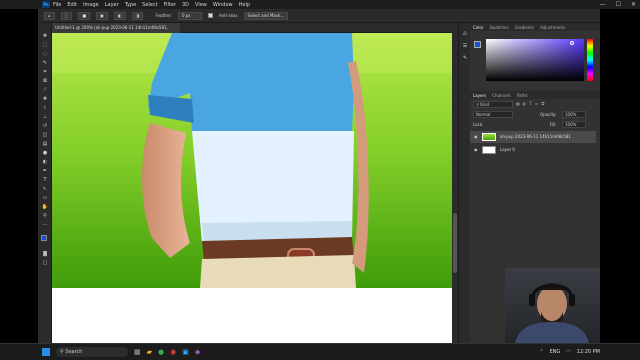  I want to click on gradient-tool-icon: ▤, so click(45, 144).